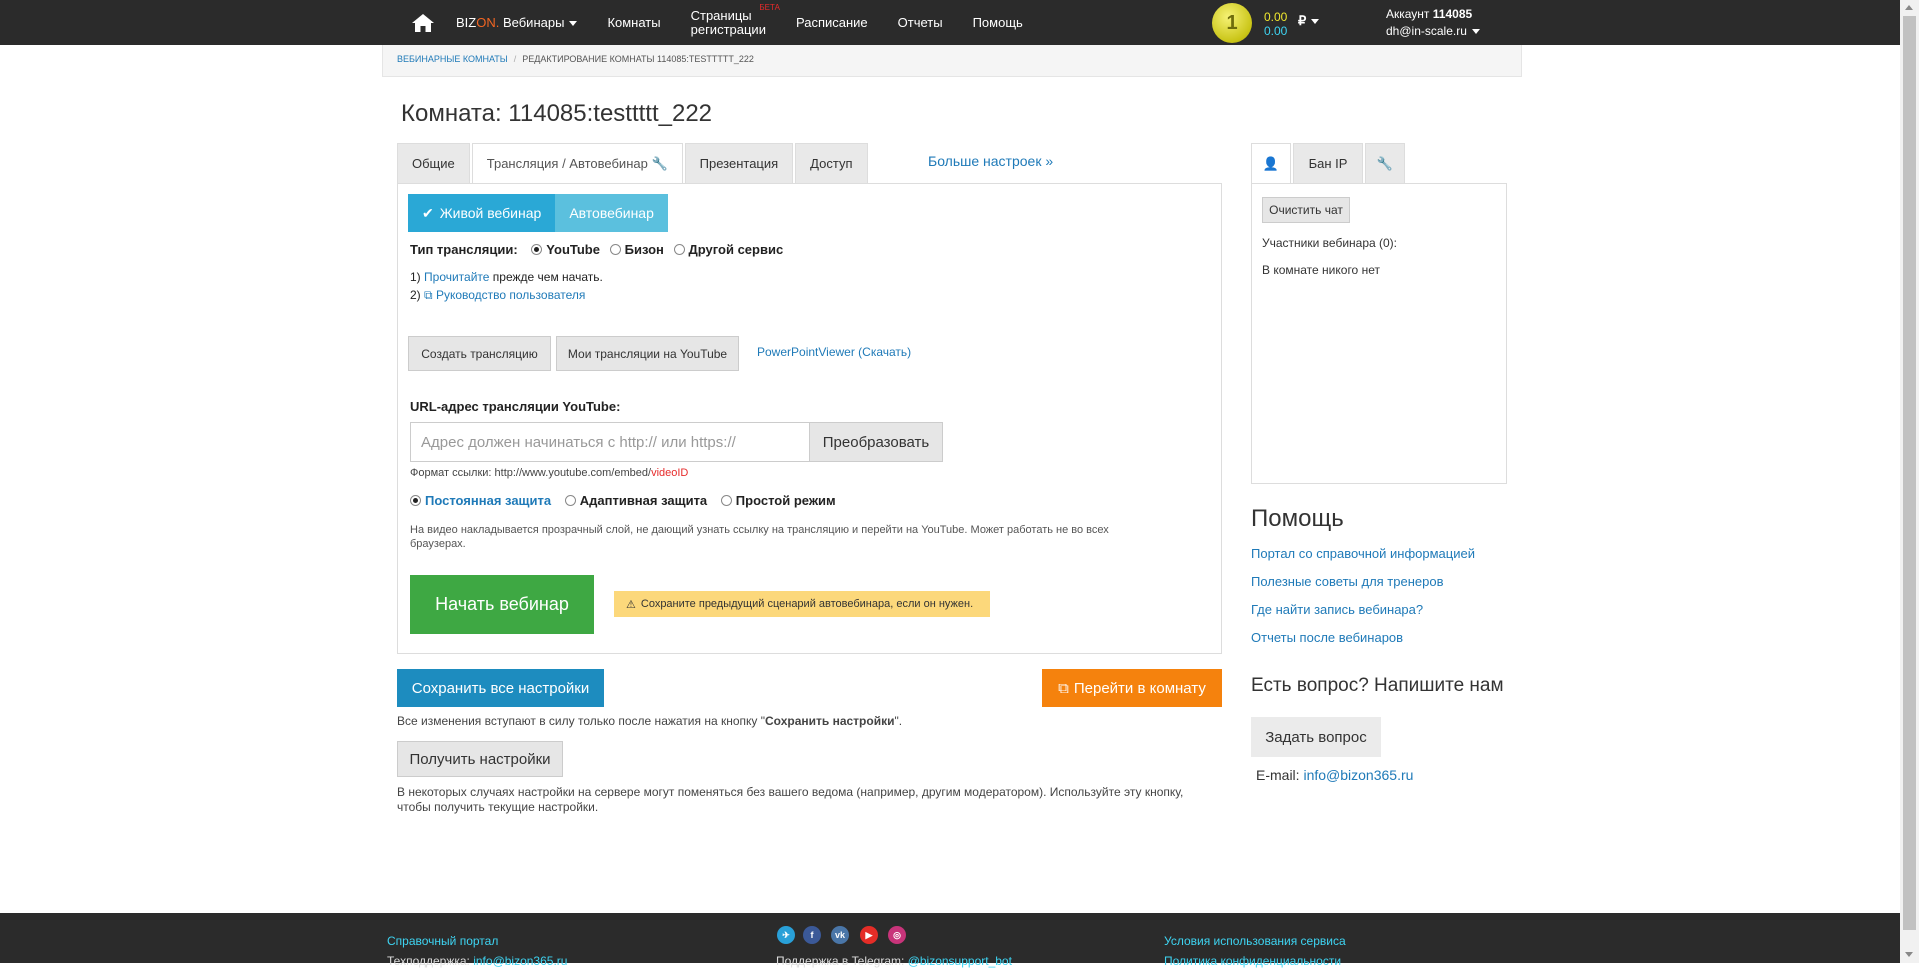  What do you see at coordinates (1909, 473) in the screenshot?
I see `scrollbar-thumb` at bounding box center [1909, 473].